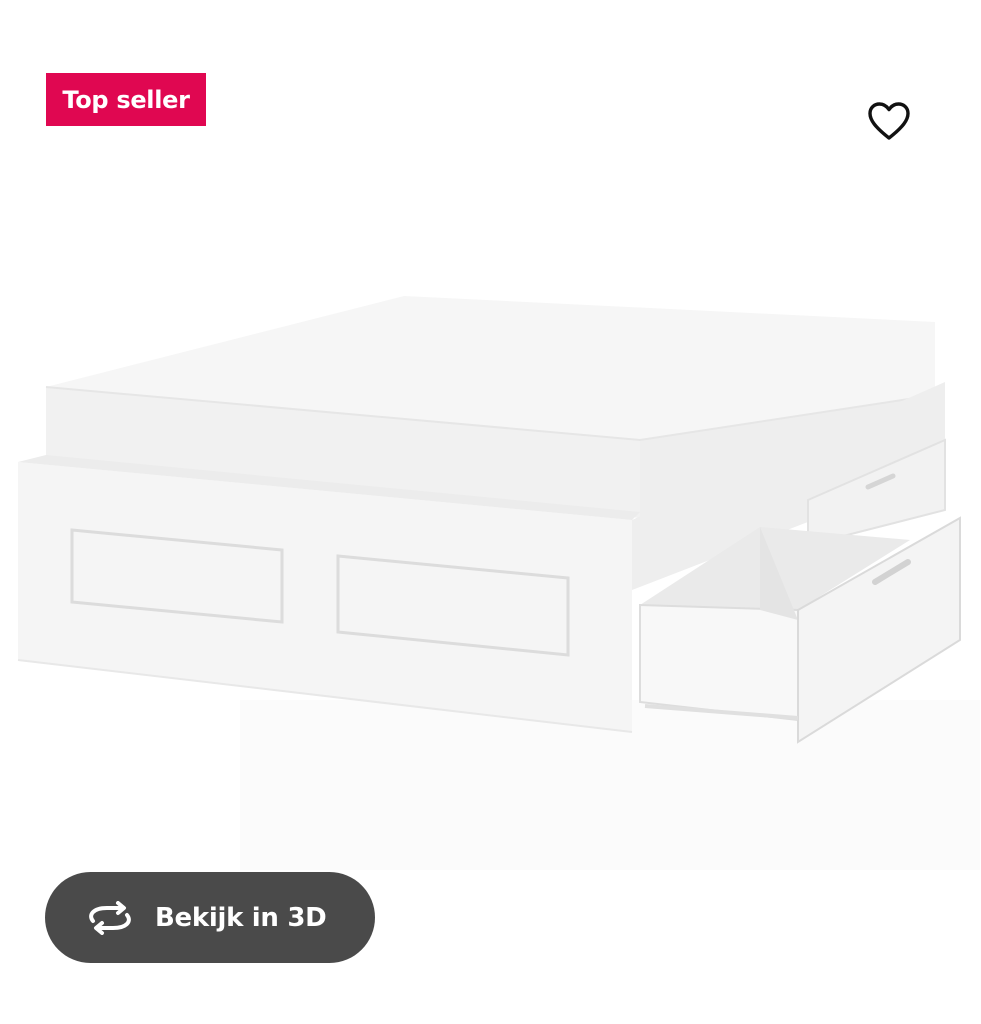 This screenshot has width=981, height=1024. I want to click on top-seller-badge: Top seller, so click(126, 99).